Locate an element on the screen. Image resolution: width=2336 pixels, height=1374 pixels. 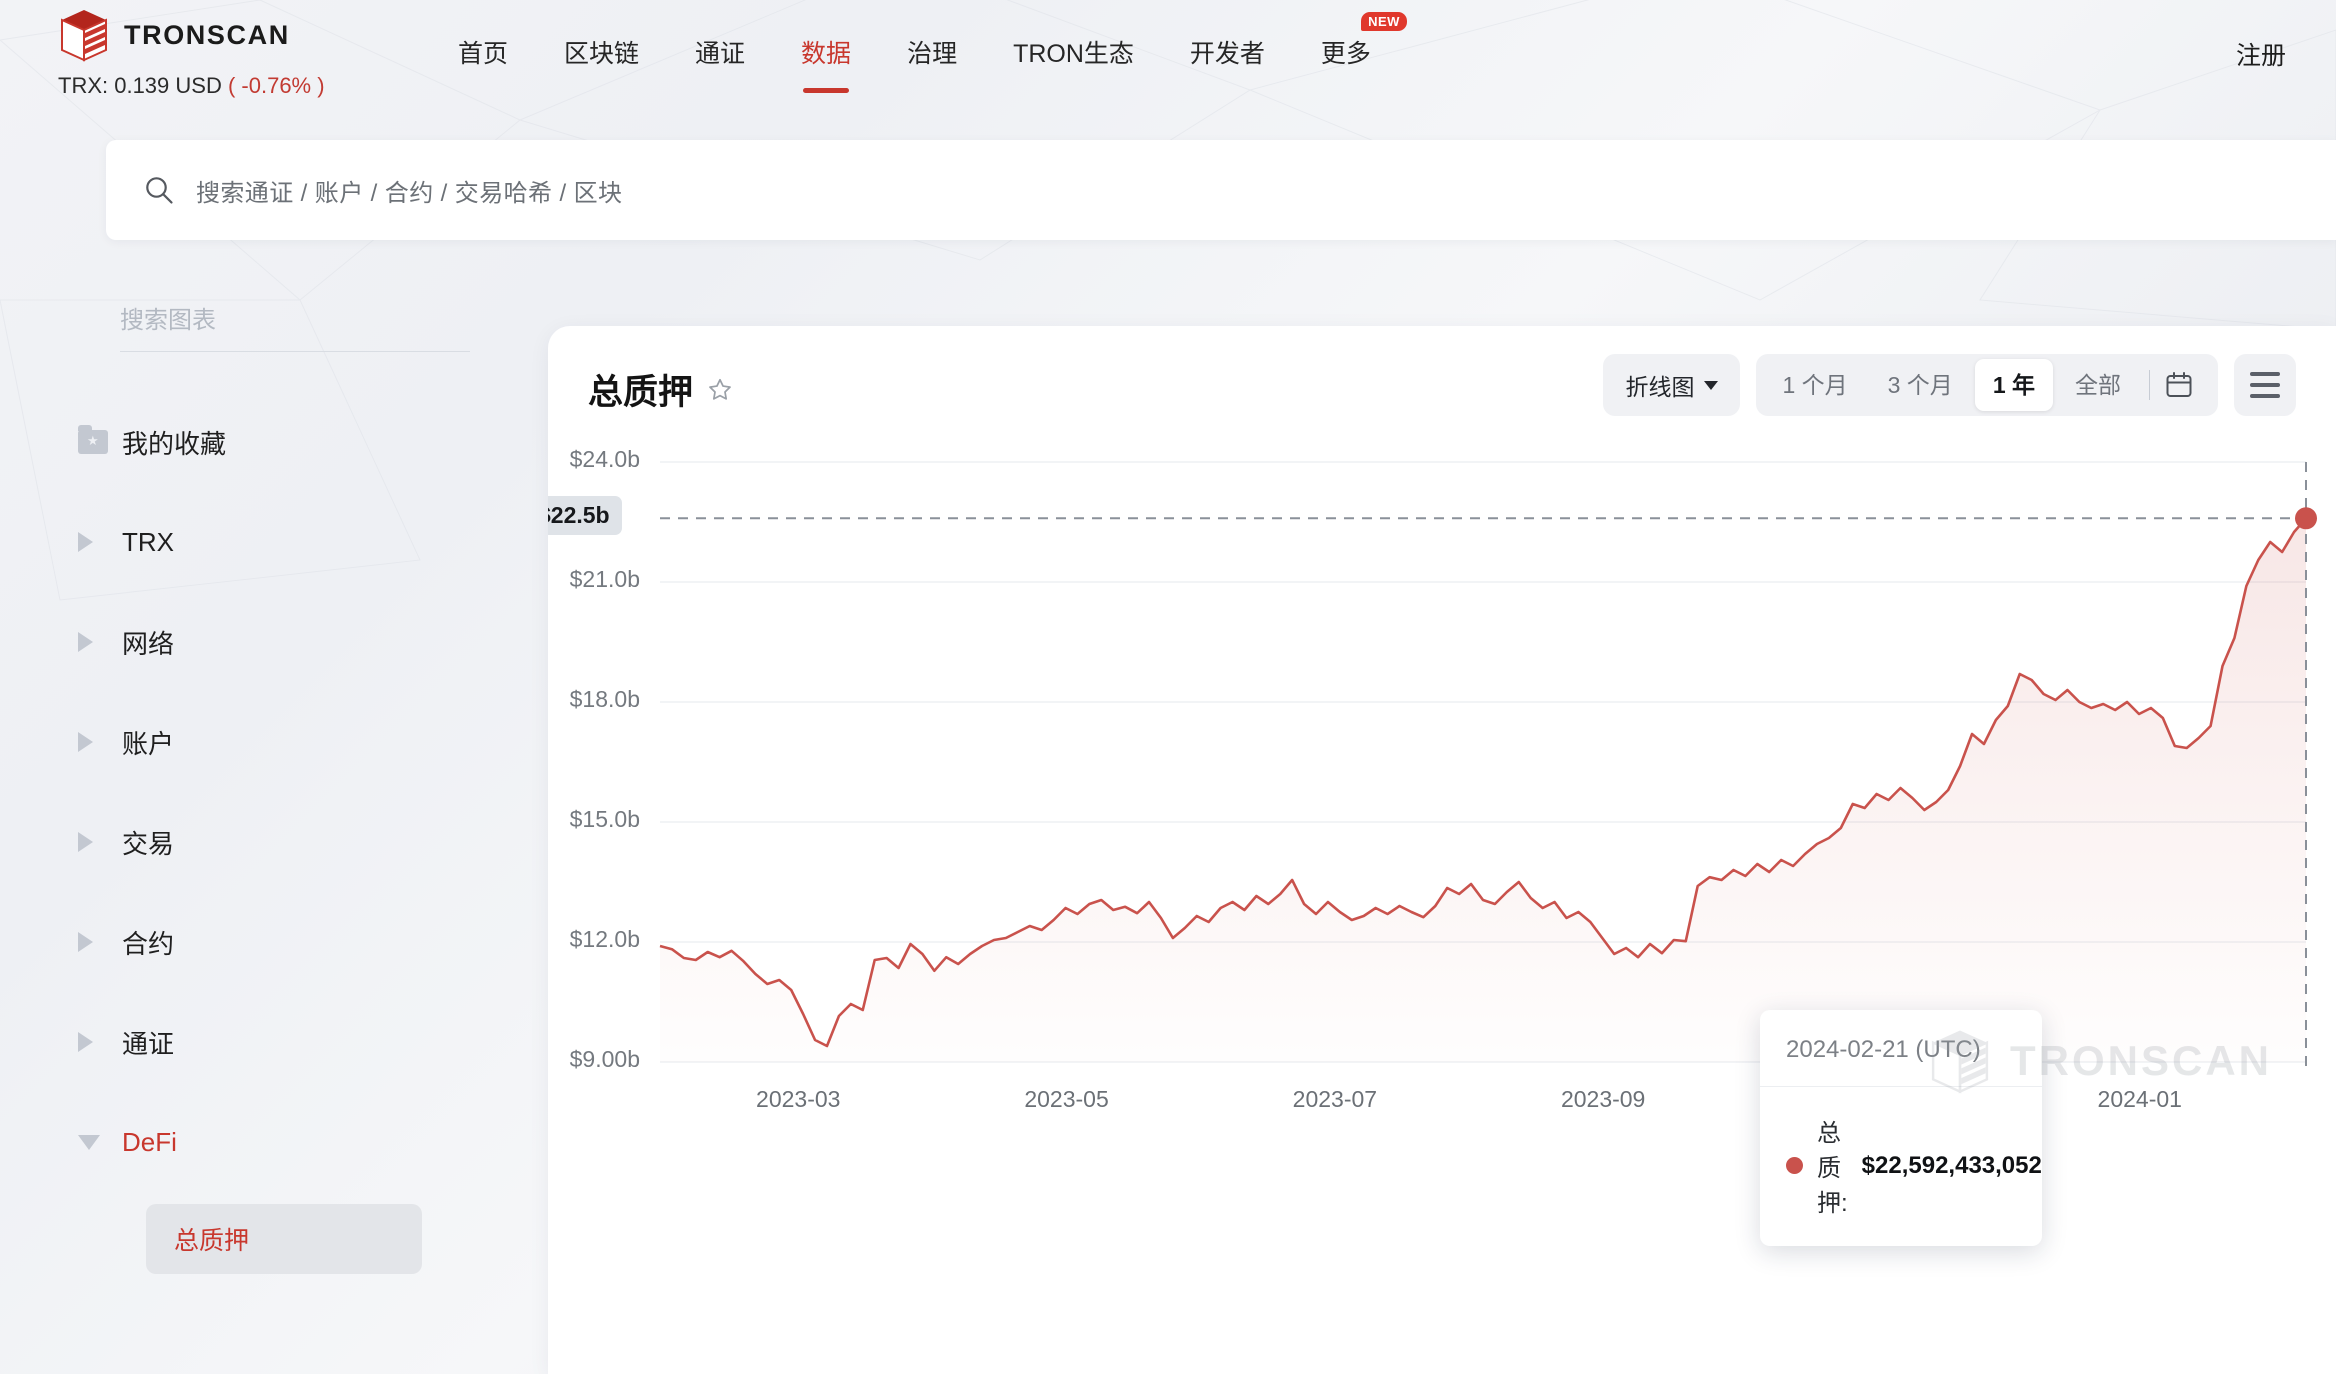
time-range-group: 1 个月 3 个月 1 年全部 is located at coordinates (1987, 385).